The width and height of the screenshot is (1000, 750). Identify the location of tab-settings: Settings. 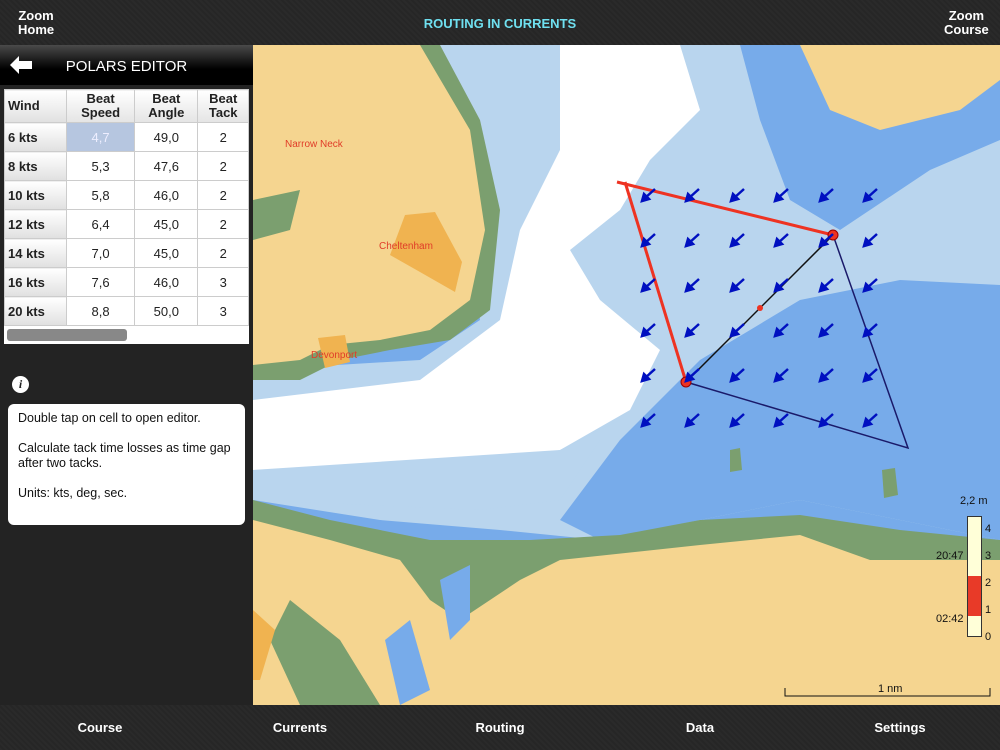
(900, 727).